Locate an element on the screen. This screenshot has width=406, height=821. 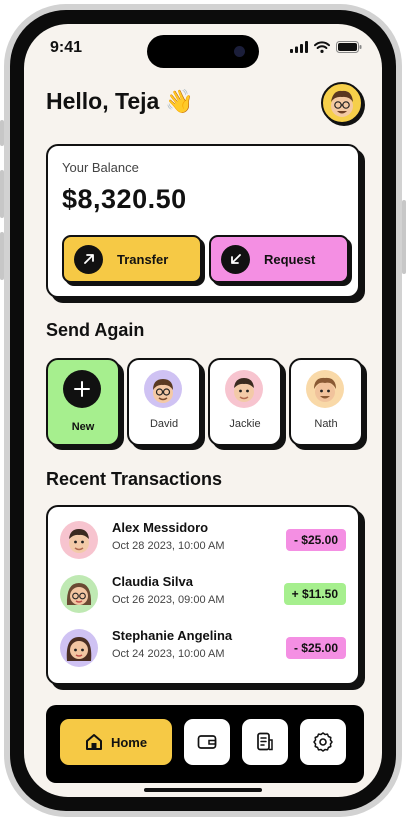
document-icon is located at coordinates (265, 741).